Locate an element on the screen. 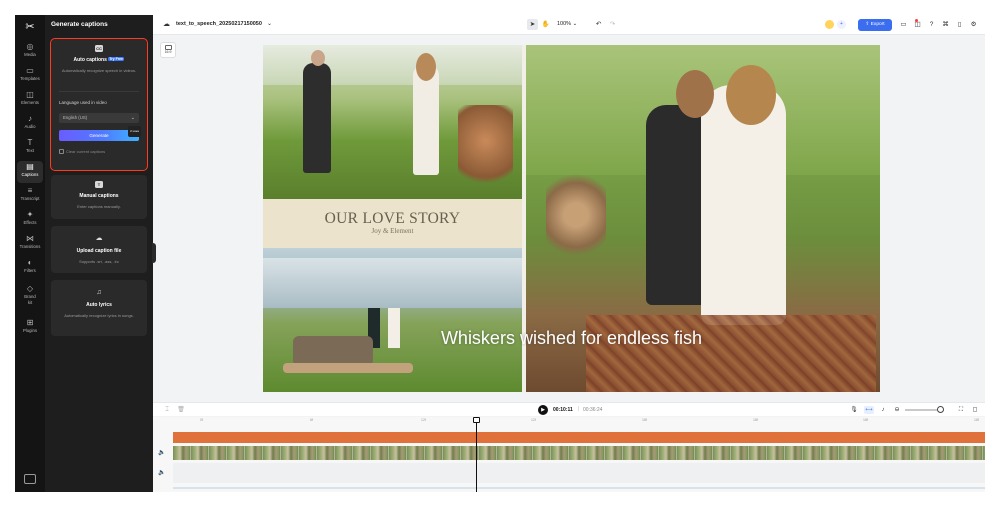  checkbox-icon is located at coordinates (61, 151).